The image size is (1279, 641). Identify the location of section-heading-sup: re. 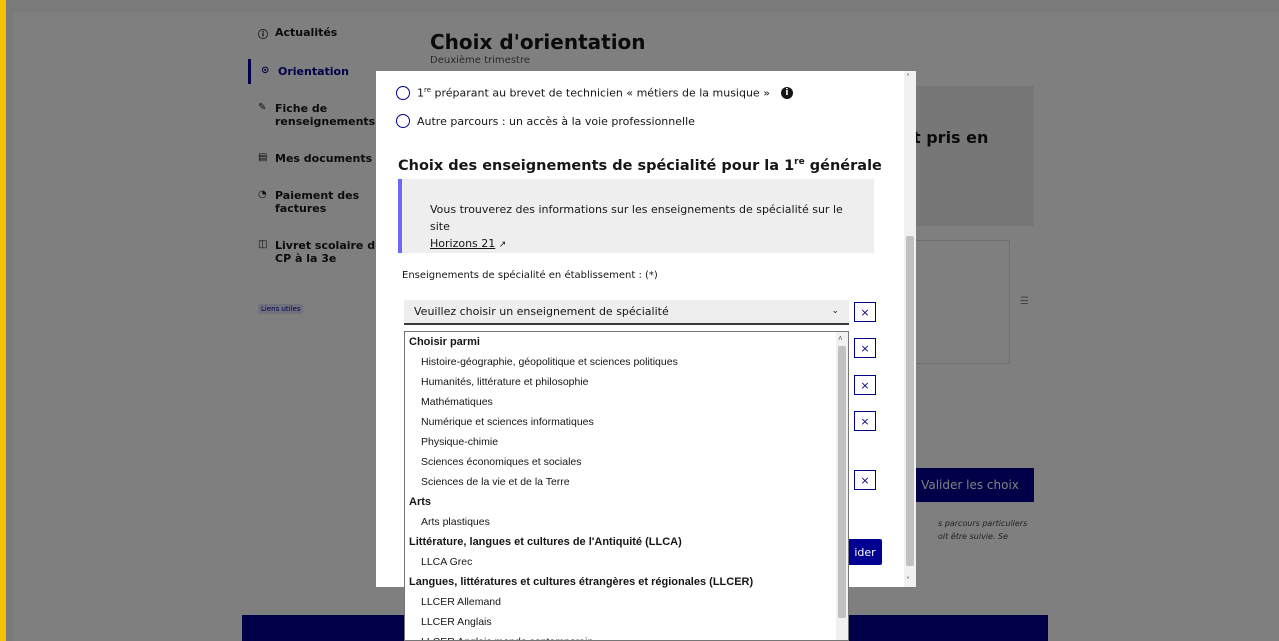
(799, 162).